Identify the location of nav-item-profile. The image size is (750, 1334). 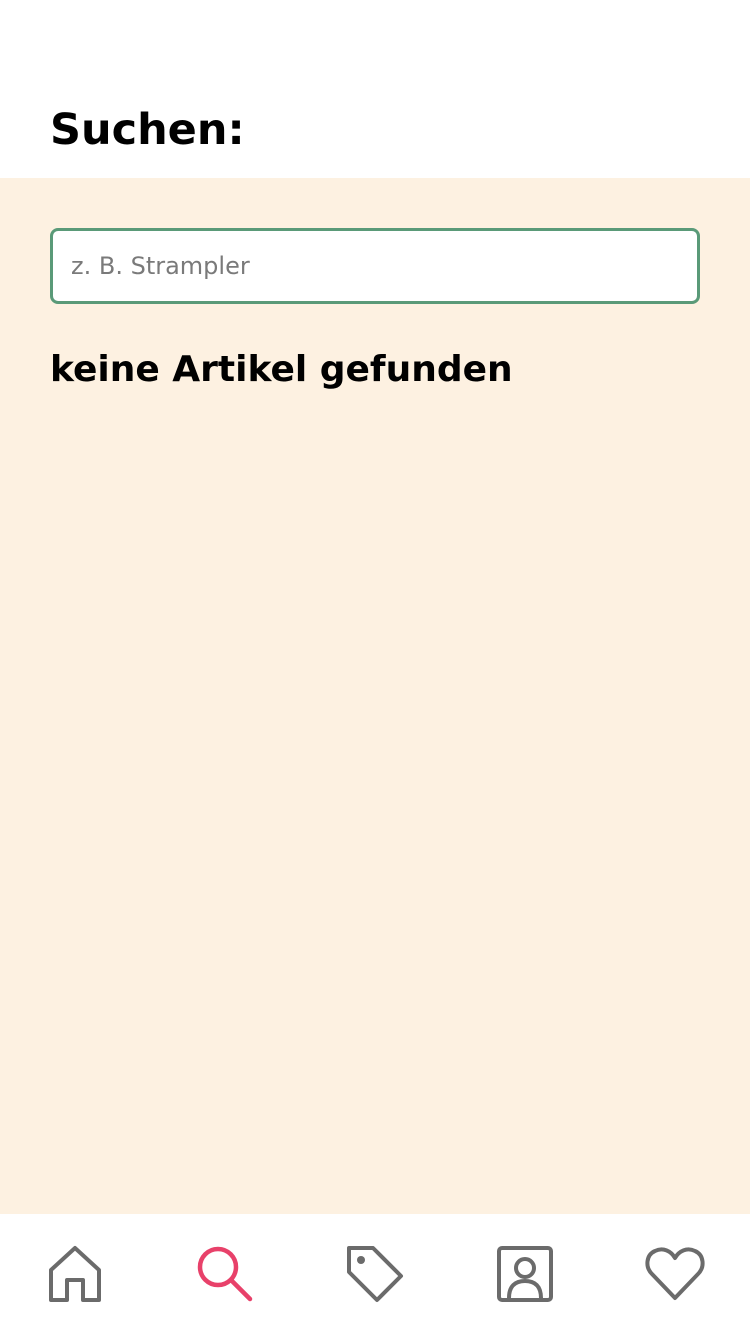
(525, 1274).